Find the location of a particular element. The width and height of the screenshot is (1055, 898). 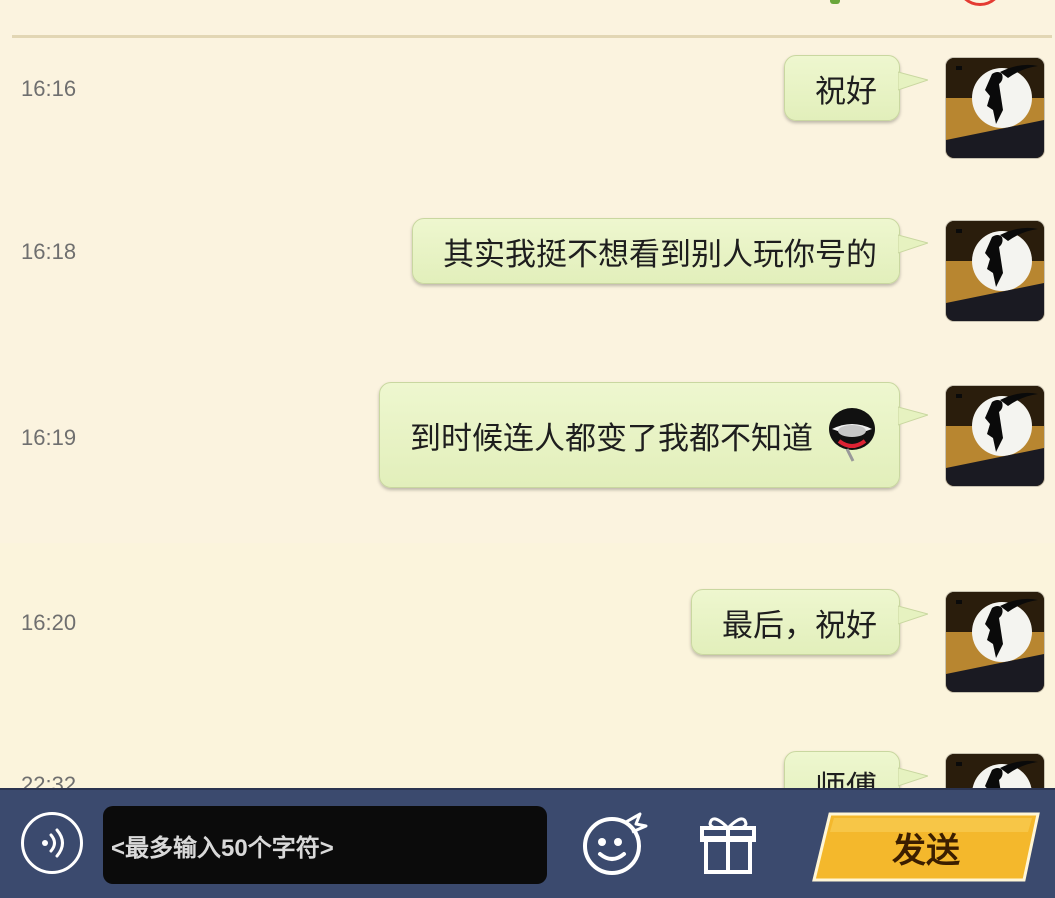

voice-button is located at coordinates (52, 843).